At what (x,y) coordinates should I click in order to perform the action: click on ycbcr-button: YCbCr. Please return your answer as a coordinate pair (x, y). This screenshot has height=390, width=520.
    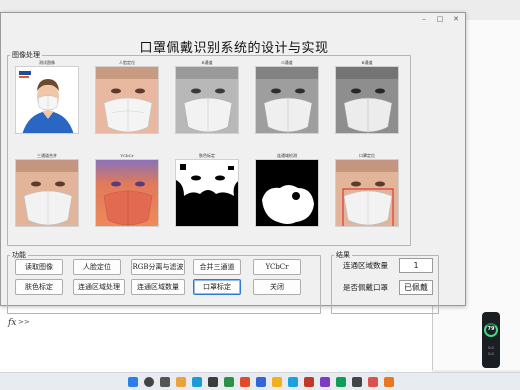
    Looking at the image, I should click on (277, 267).